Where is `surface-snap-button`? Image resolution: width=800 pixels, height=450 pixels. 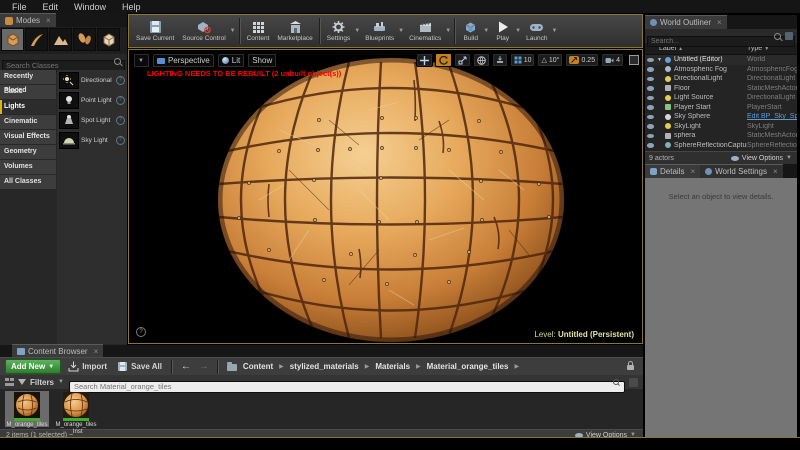
surface-snap-button is located at coordinates (499, 60).